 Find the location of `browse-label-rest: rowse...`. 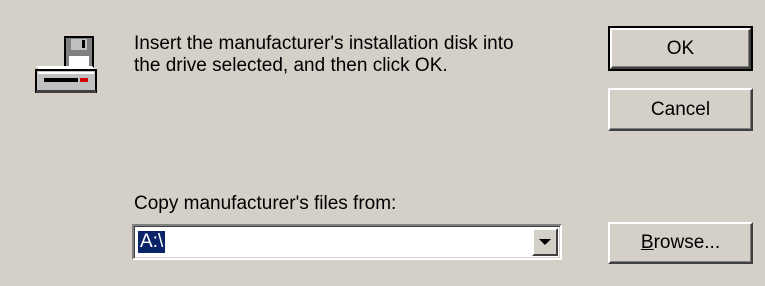

browse-label-rest: rowse... is located at coordinates (687, 242).